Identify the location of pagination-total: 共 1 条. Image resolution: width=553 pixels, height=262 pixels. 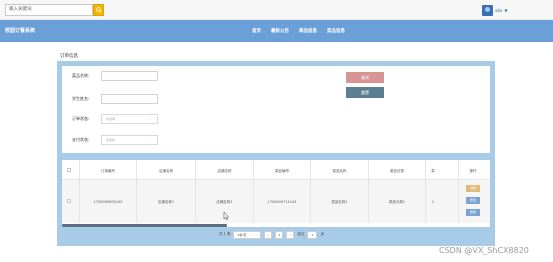
(225, 234).